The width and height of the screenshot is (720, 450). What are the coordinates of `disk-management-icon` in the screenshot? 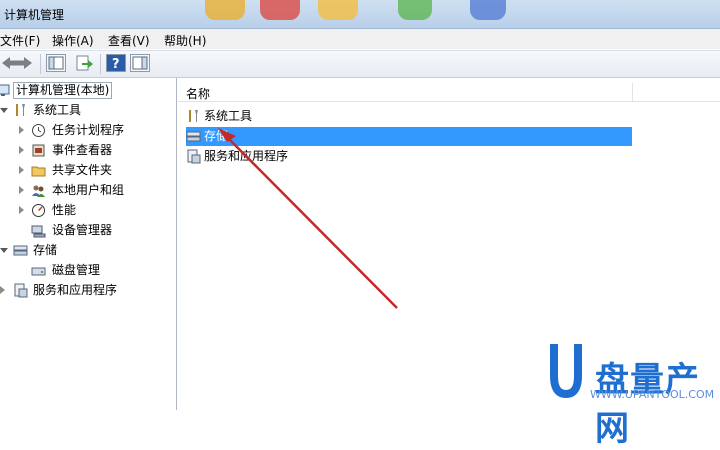 It's located at (38, 271).